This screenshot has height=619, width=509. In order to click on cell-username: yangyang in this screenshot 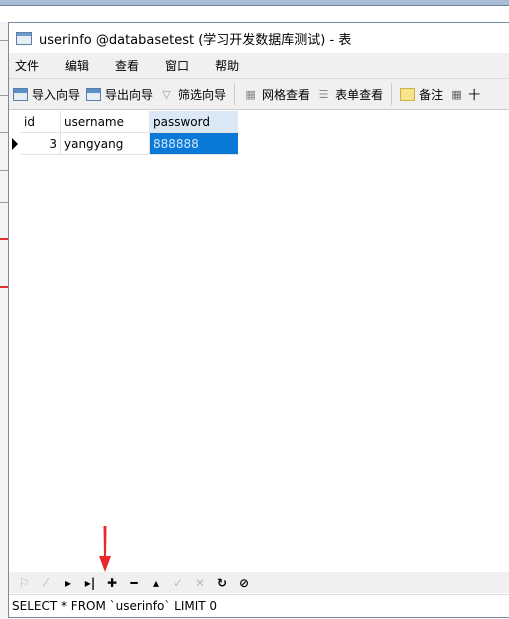, I will do `click(105, 144)`.